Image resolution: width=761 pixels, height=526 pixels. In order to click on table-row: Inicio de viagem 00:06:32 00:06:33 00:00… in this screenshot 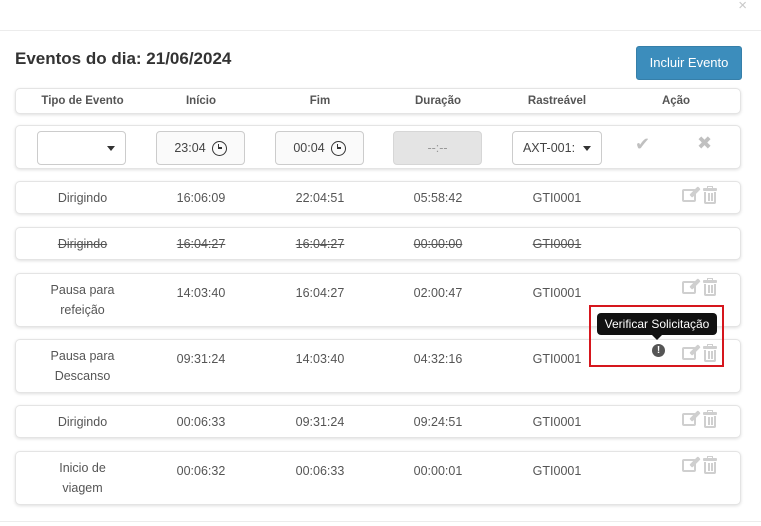, I will do `click(378, 478)`.